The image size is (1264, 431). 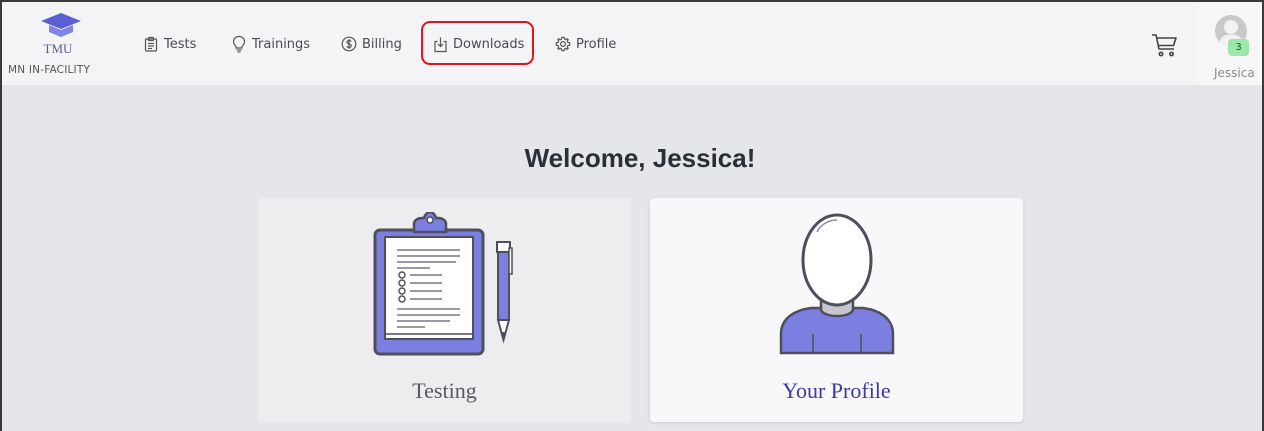 I want to click on testing-card-label: Testing, so click(x=444, y=390).